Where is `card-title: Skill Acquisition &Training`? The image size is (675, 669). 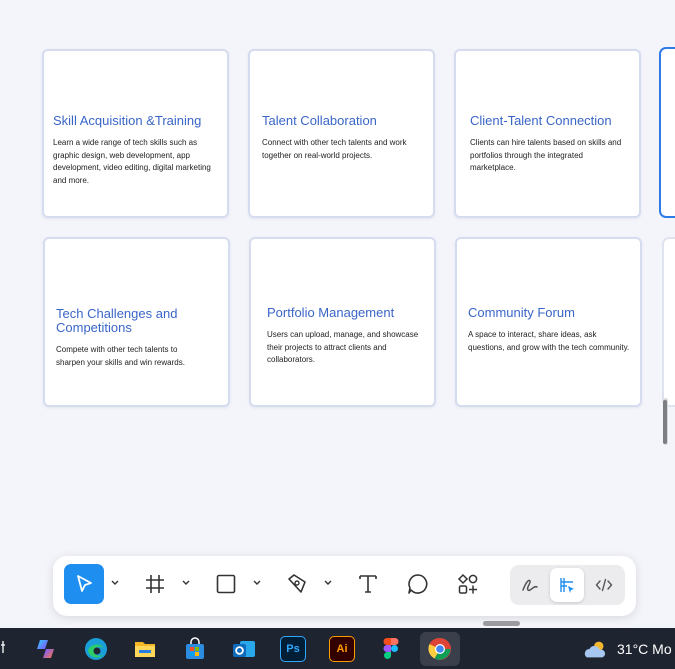 card-title: Skill Acquisition &Training is located at coordinates (127, 120).